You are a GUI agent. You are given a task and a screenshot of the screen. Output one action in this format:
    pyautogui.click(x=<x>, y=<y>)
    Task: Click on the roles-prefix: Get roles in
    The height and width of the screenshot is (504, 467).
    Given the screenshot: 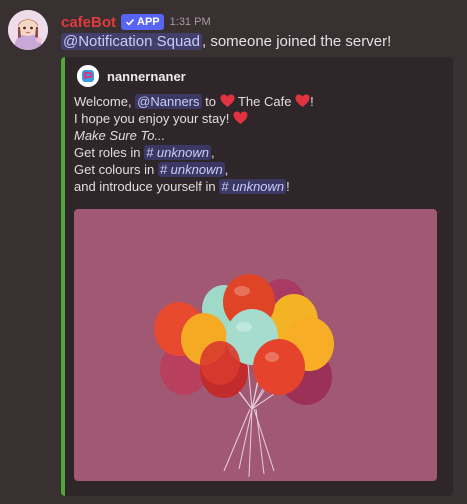 What is the action you would take?
    pyautogui.click(x=109, y=152)
    